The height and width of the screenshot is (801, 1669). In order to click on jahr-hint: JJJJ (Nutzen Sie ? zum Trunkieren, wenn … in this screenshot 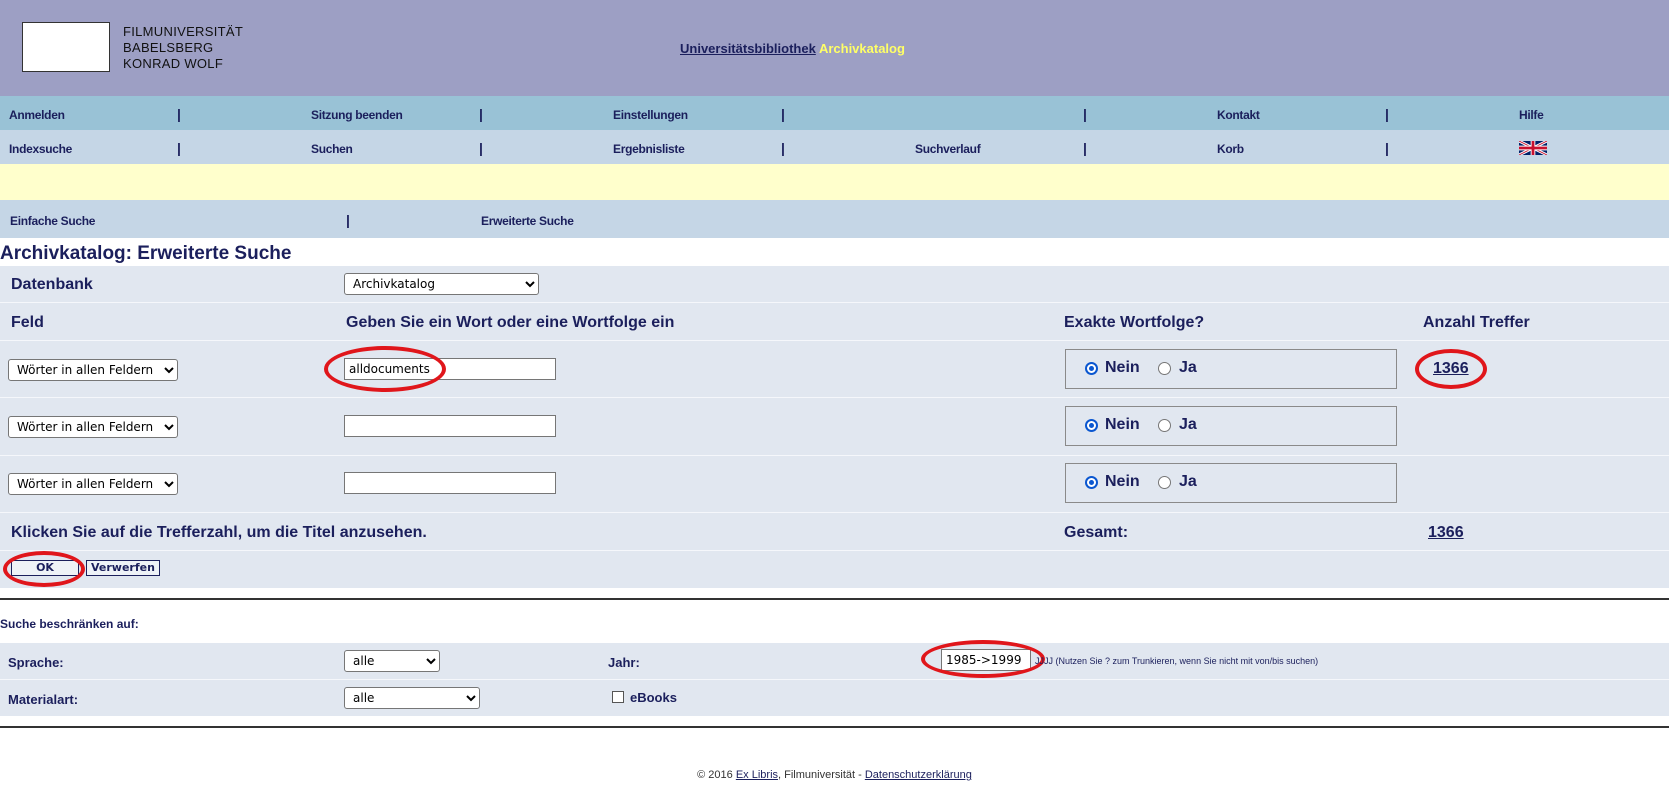, I will do `click(1177, 661)`.